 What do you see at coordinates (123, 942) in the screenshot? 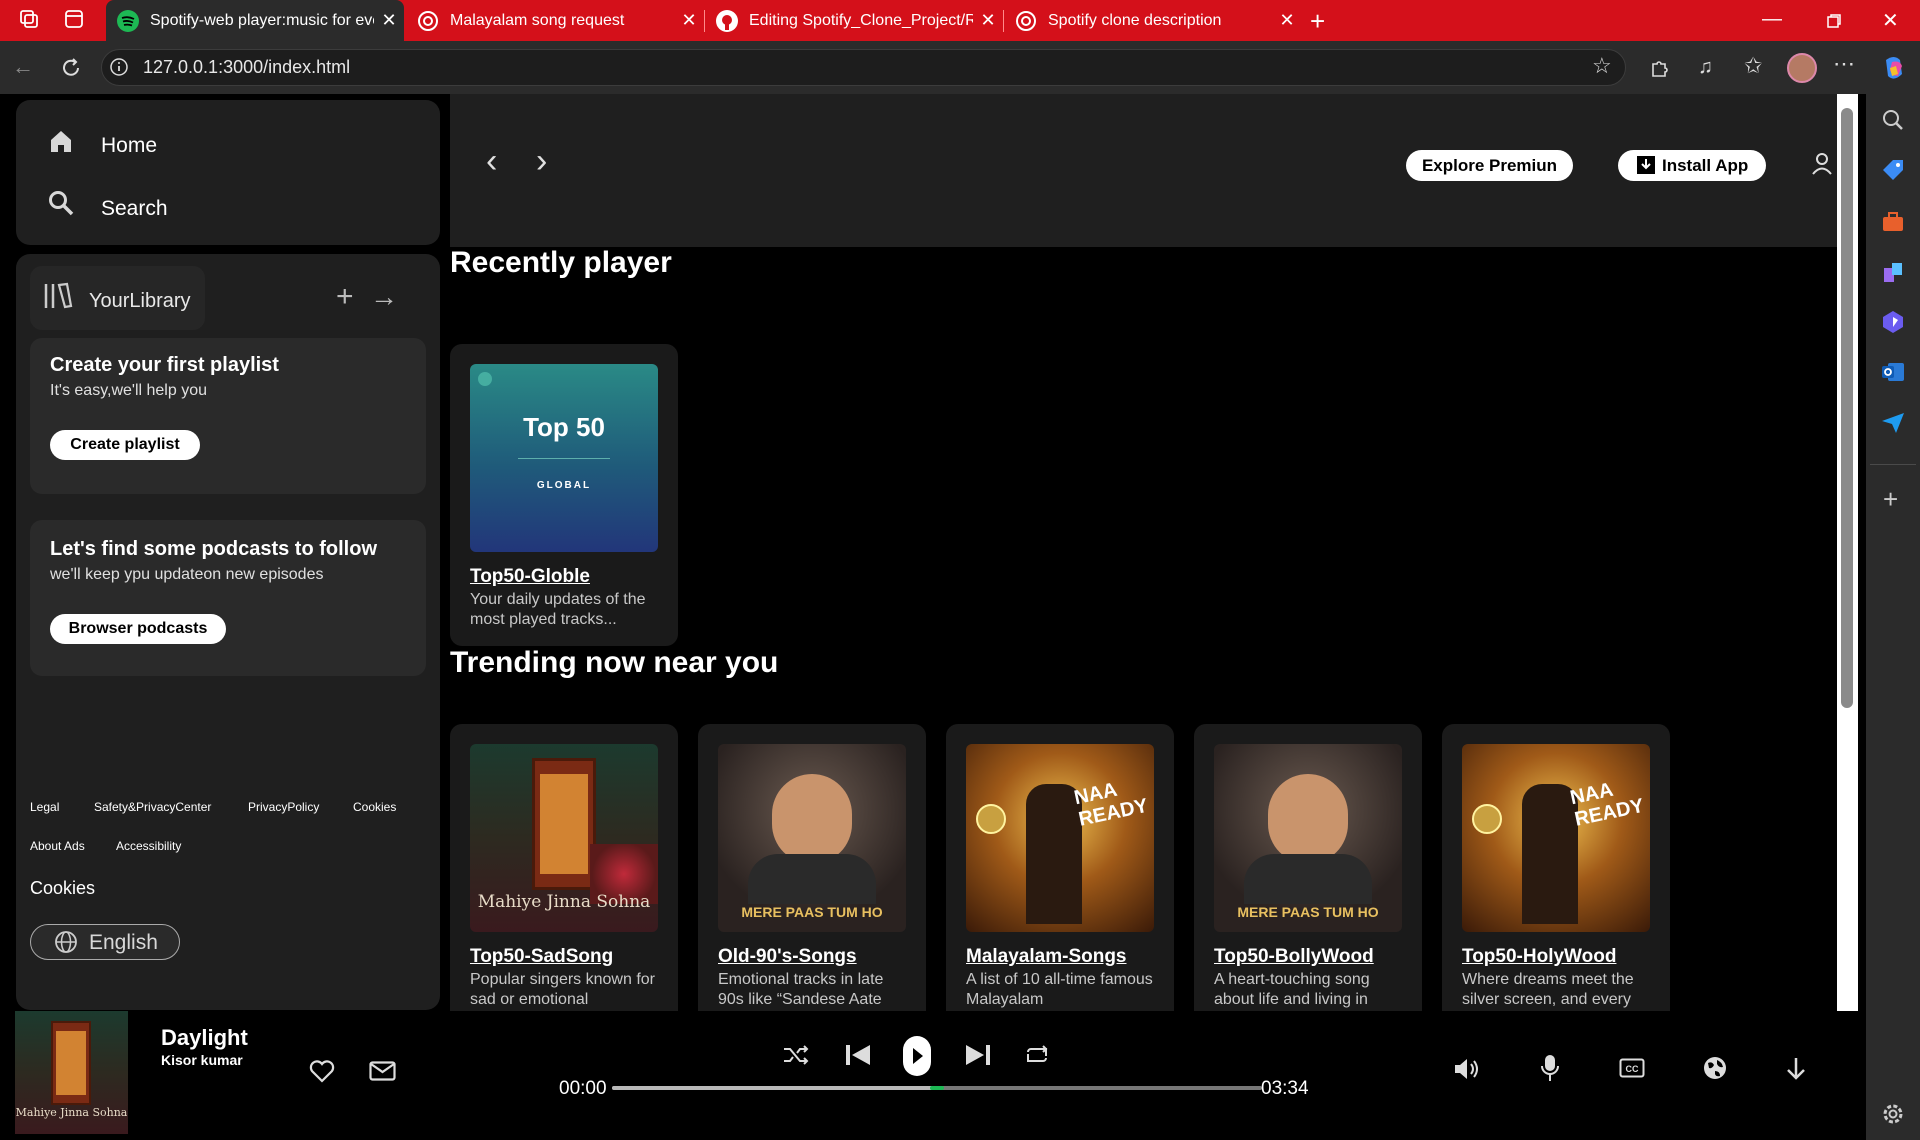
I see `language-label: English` at bounding box center [123, 942].